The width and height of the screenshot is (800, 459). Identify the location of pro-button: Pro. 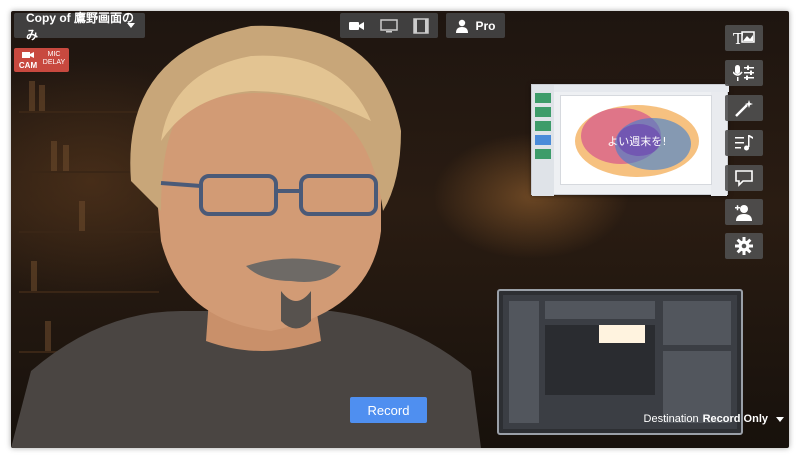
(475, 25).